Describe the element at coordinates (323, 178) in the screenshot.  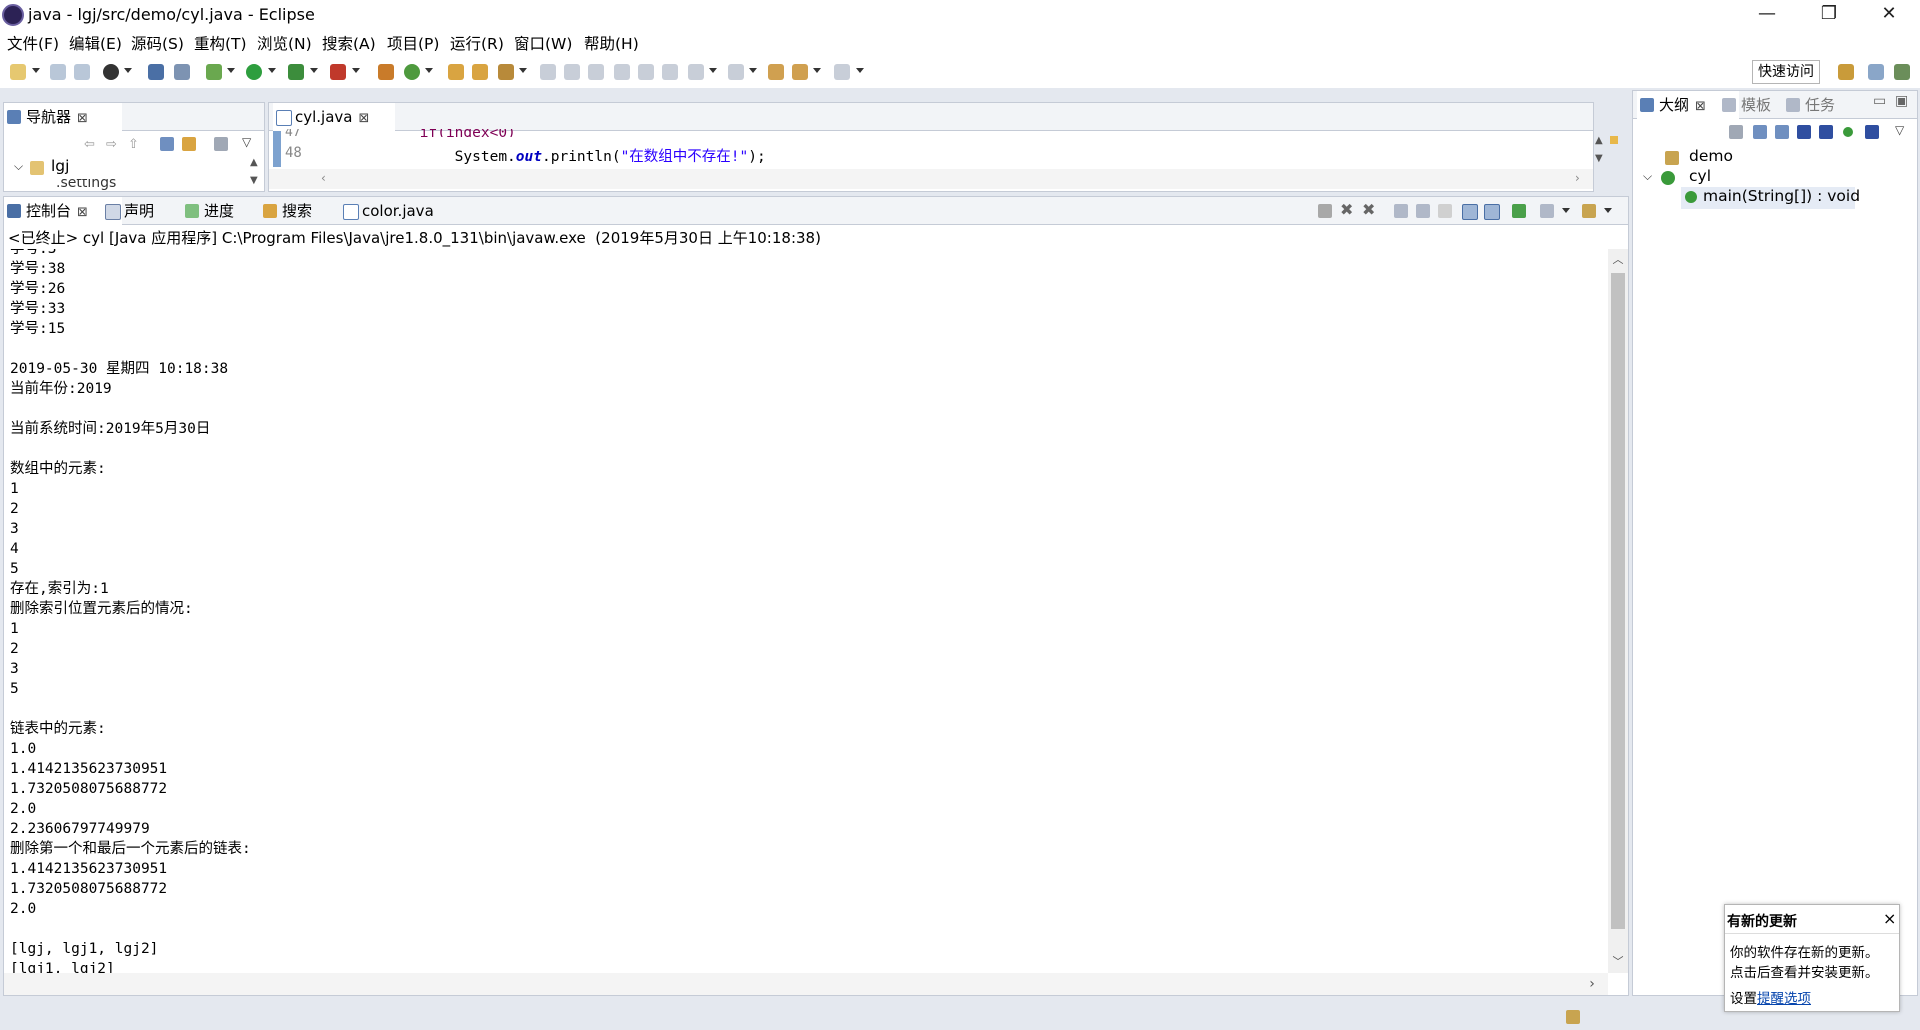
I see `scroll-left-arrow: ‹` at that location.